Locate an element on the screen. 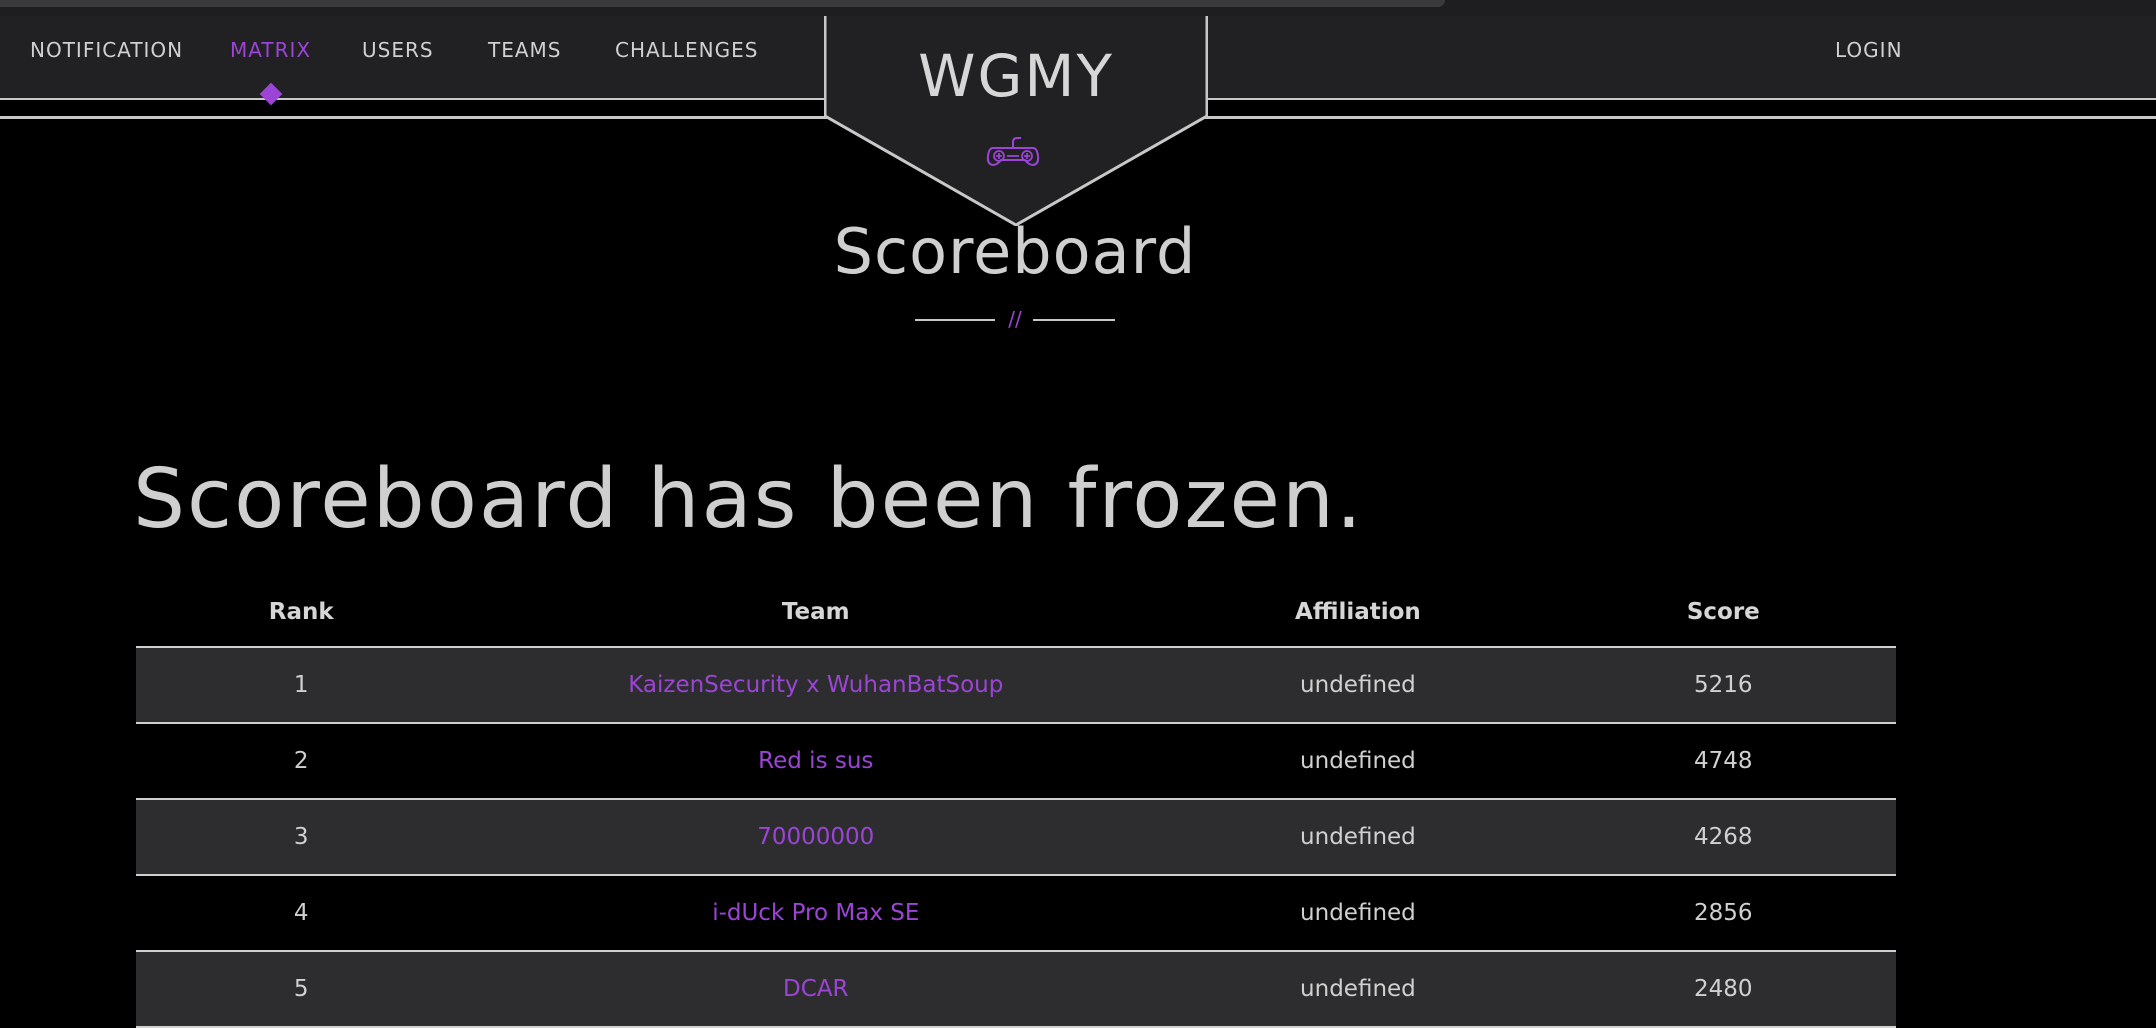 The width and height of the screenshot is (2156, 1028). team-link: i-dUck Pro Max SE is located at coordinates (816, 913).